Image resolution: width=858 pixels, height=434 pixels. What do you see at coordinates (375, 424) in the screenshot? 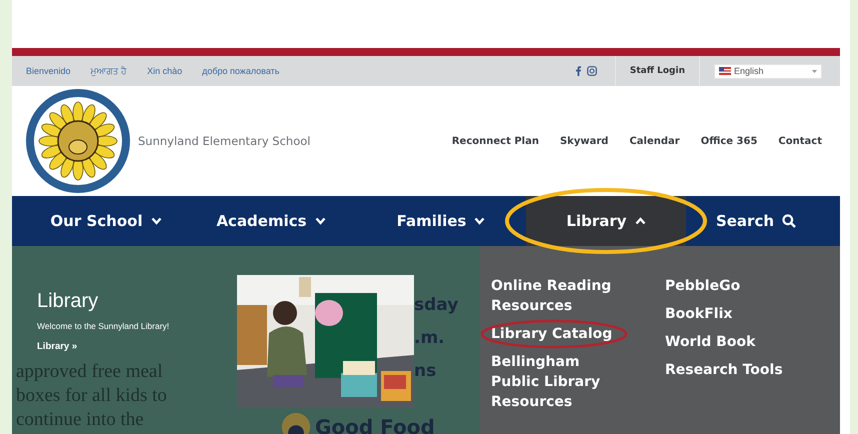
I see `good-food-heading: Good Food` at bounding box center [375, 424].